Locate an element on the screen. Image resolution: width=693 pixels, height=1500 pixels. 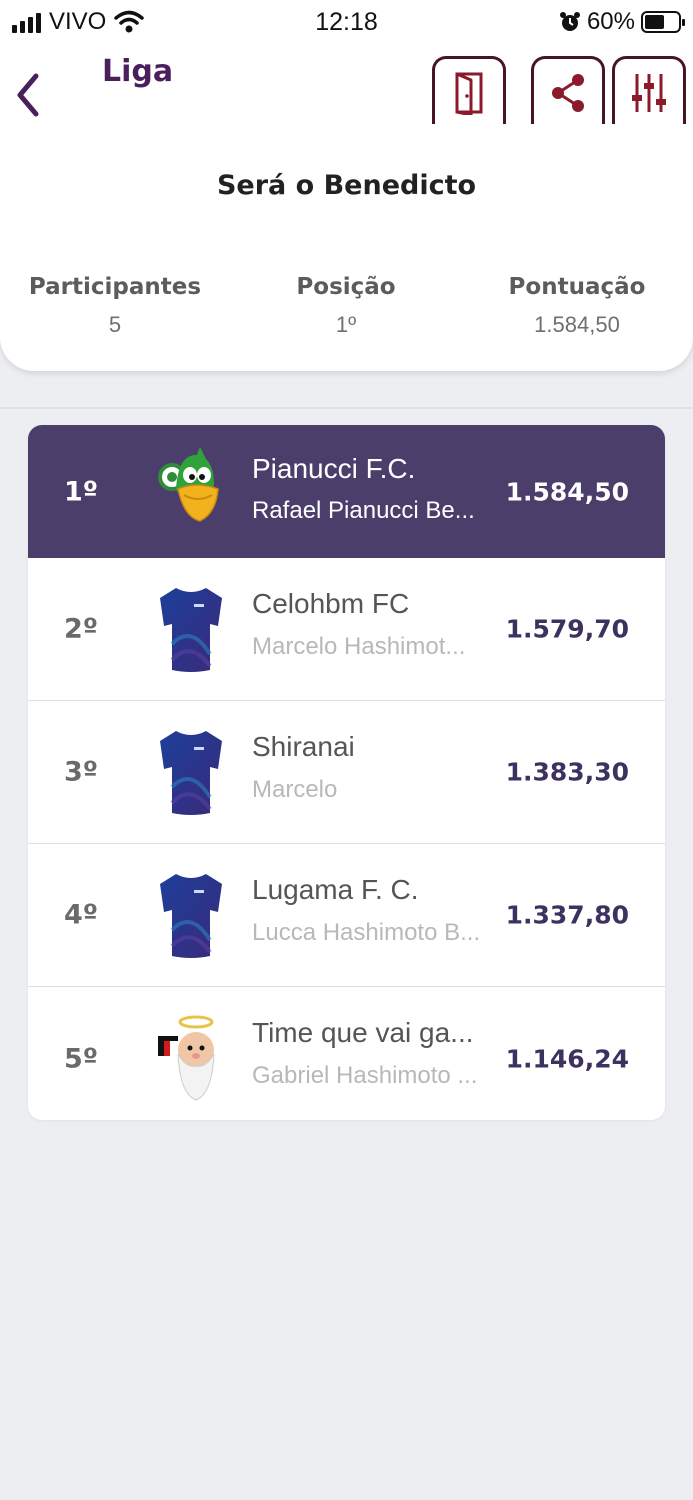
share-icon is located at coordinates (568, 92).